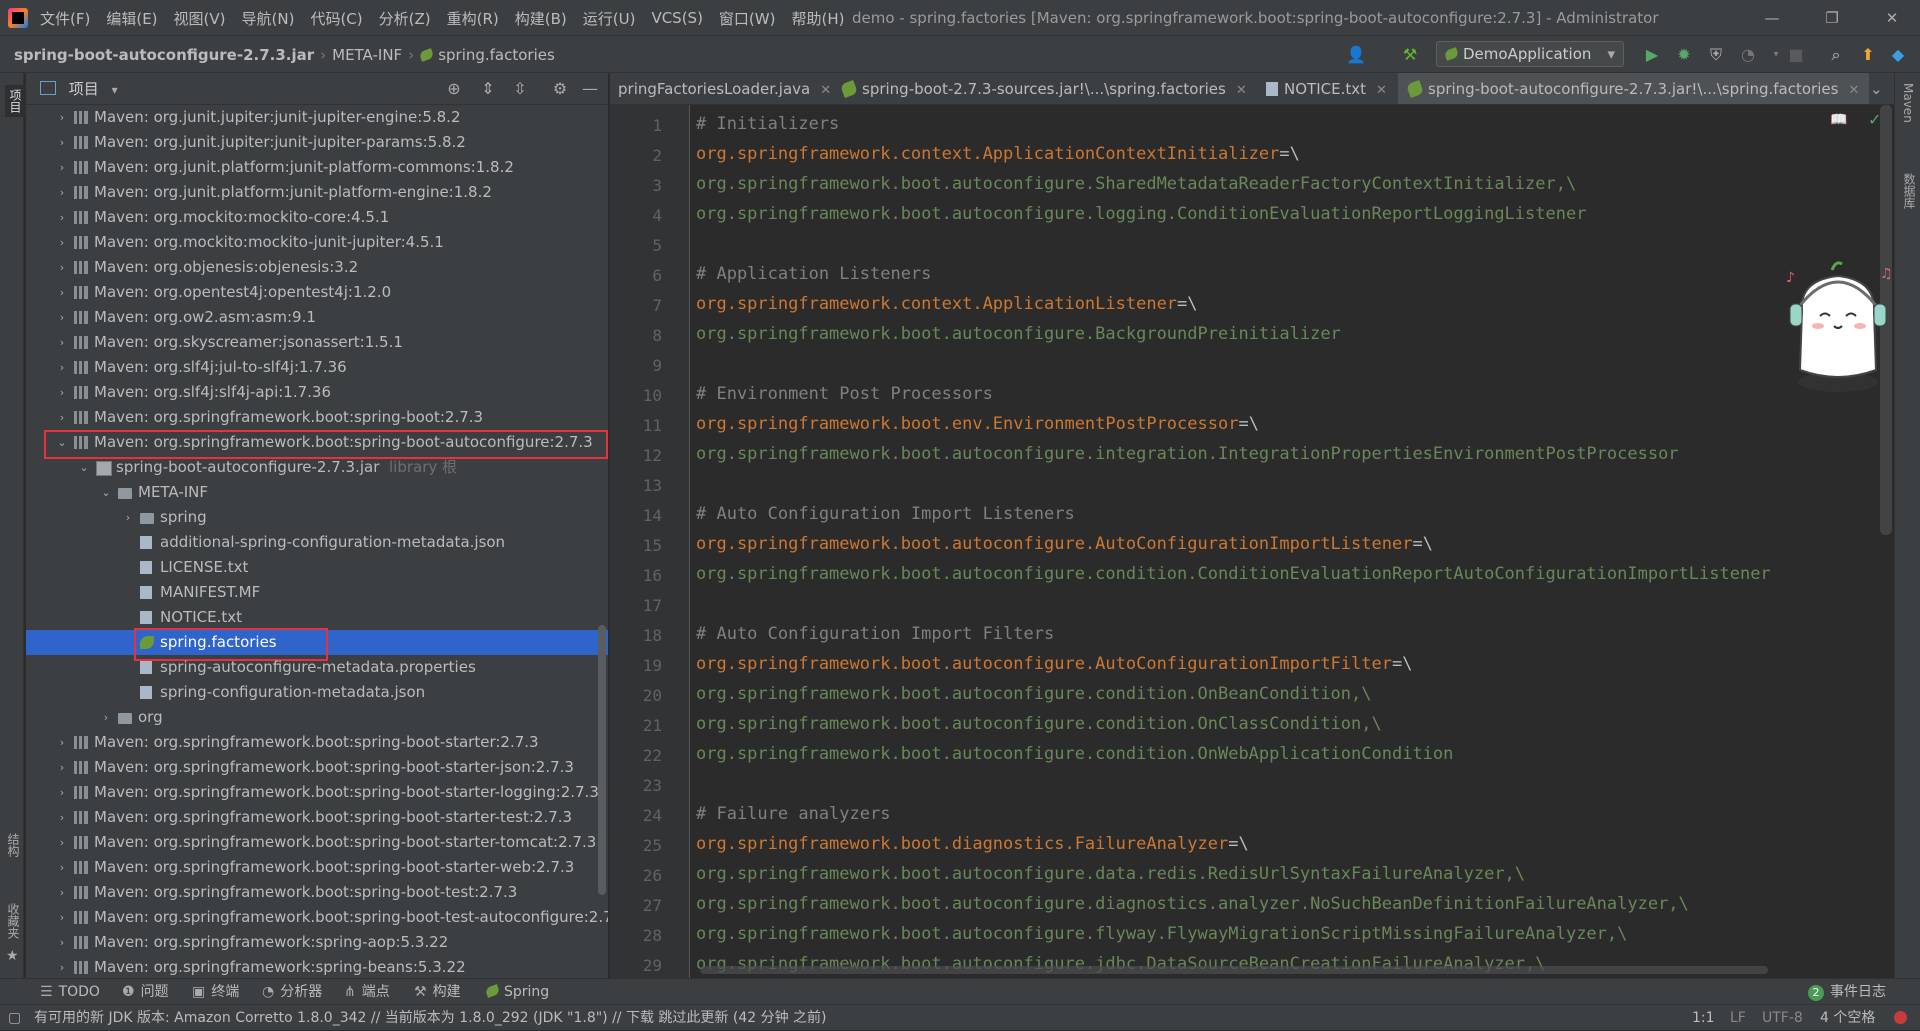 The width and height of the screenshot is (1920, 1031). What do you see at coordinates (1716, 55) in the screenshot?
I see `coverage-icon: ⛨` at bounding box center [1716, 55].